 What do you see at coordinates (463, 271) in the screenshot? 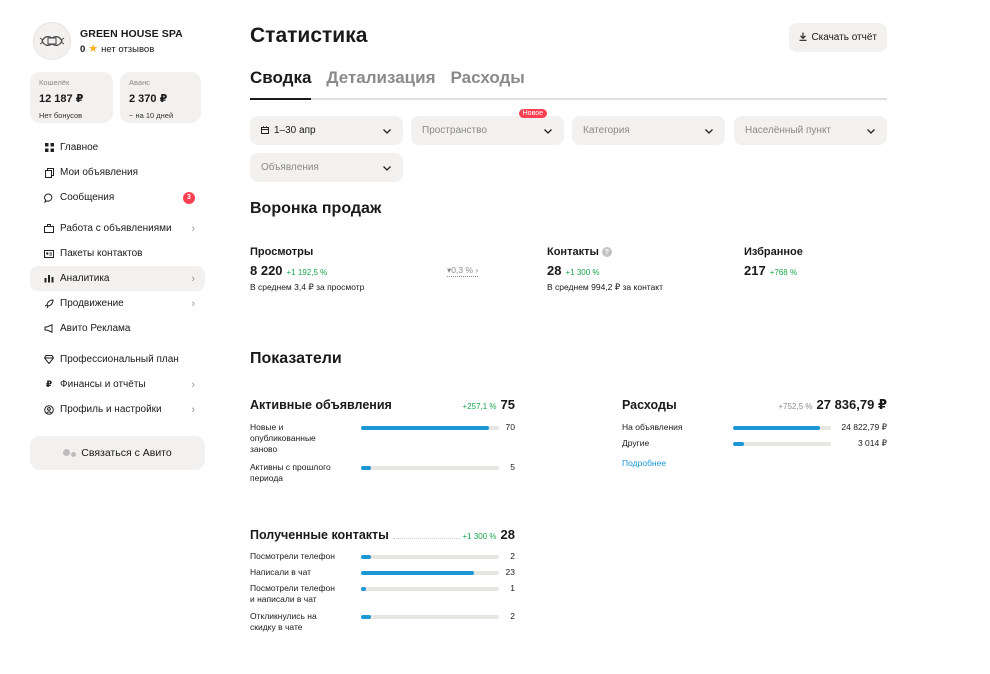
I see `conversion-rate: ▾0,3 % ›` at bounding box center [463, 271].